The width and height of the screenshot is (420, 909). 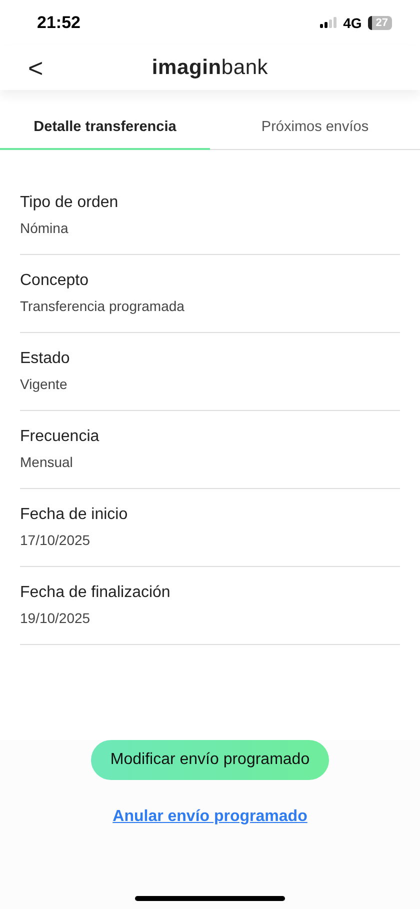 What do you see at coordinates (47, 462) in the screenshot?
I see `detail-value: Mensual` at bounding box center [47, 462].